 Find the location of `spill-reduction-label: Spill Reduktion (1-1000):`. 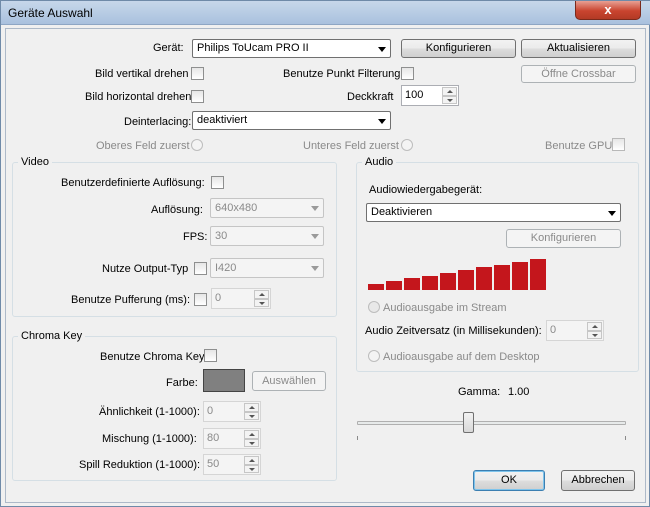

spill-reduction-label: Spill Reduktion (1-1000): is located at coordinates (140, 465).